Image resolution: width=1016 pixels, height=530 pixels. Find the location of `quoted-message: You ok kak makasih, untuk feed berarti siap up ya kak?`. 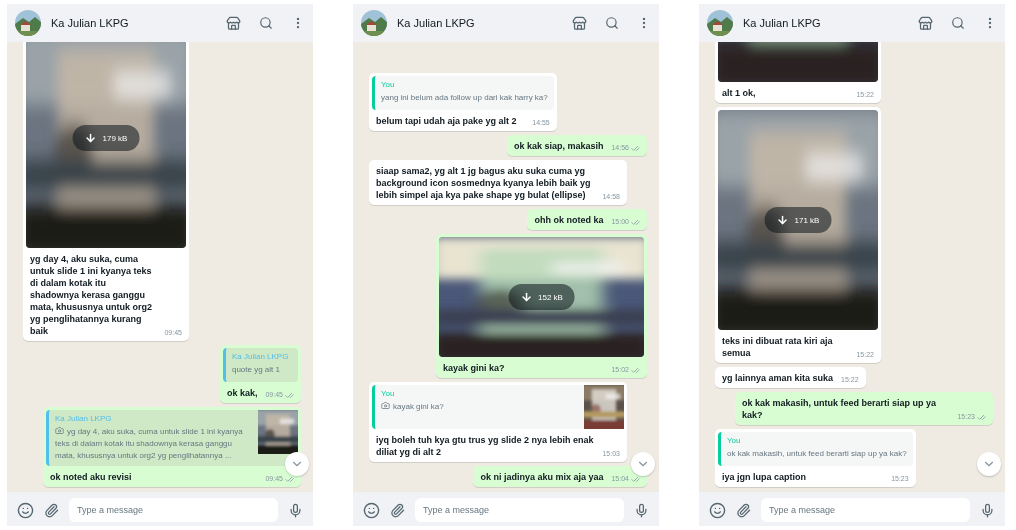

quoted-message: You ok kak makasih, untuk feed berarti siap up ya kak? is located at coordinates (815, 449).